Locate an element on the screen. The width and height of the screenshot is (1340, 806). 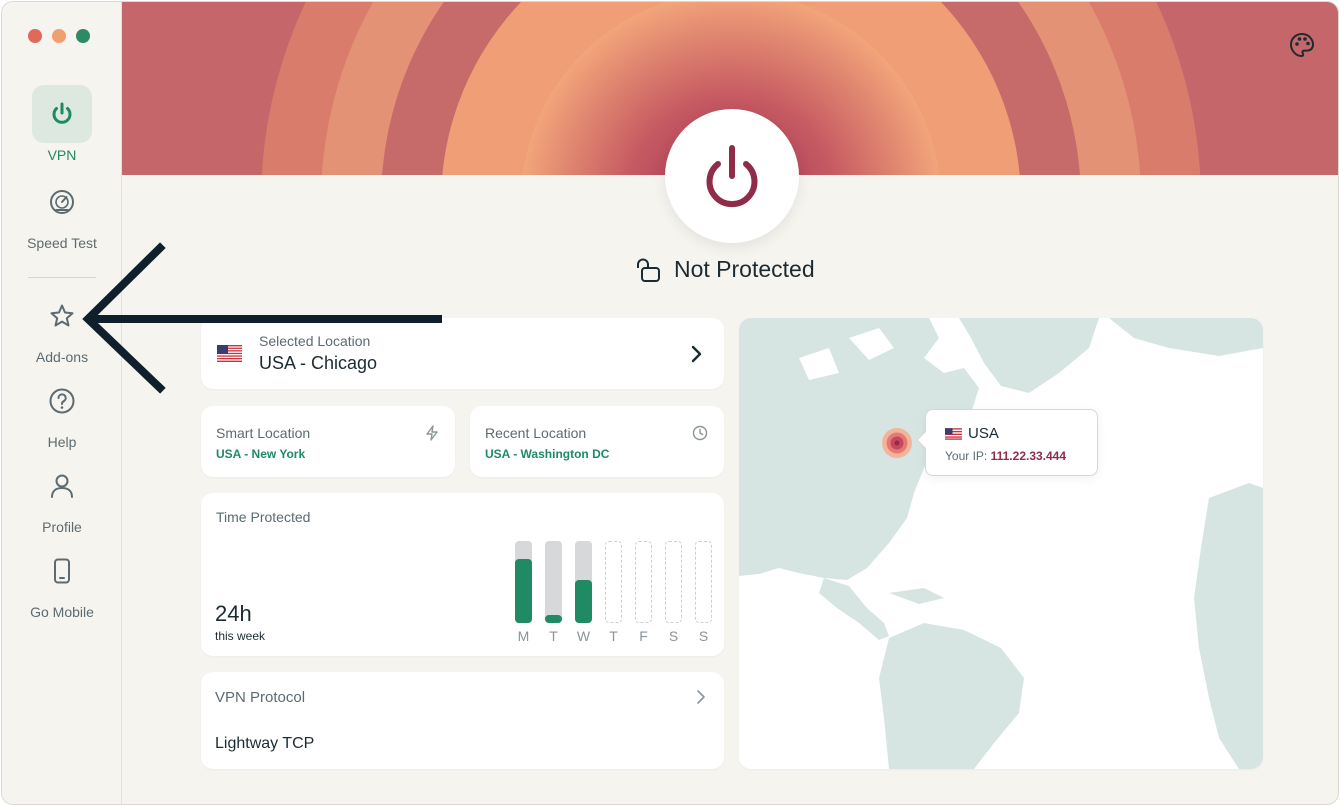
sidebar-item-vpn: VPN is located at coordinates (62, 124).